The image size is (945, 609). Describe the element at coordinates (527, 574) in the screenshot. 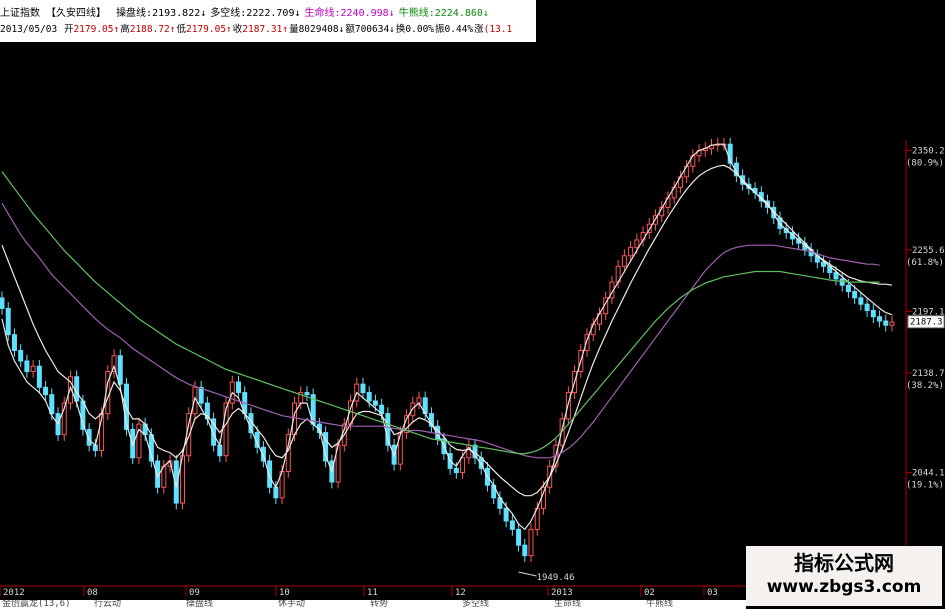

I see `low-annotation-line` at that location.